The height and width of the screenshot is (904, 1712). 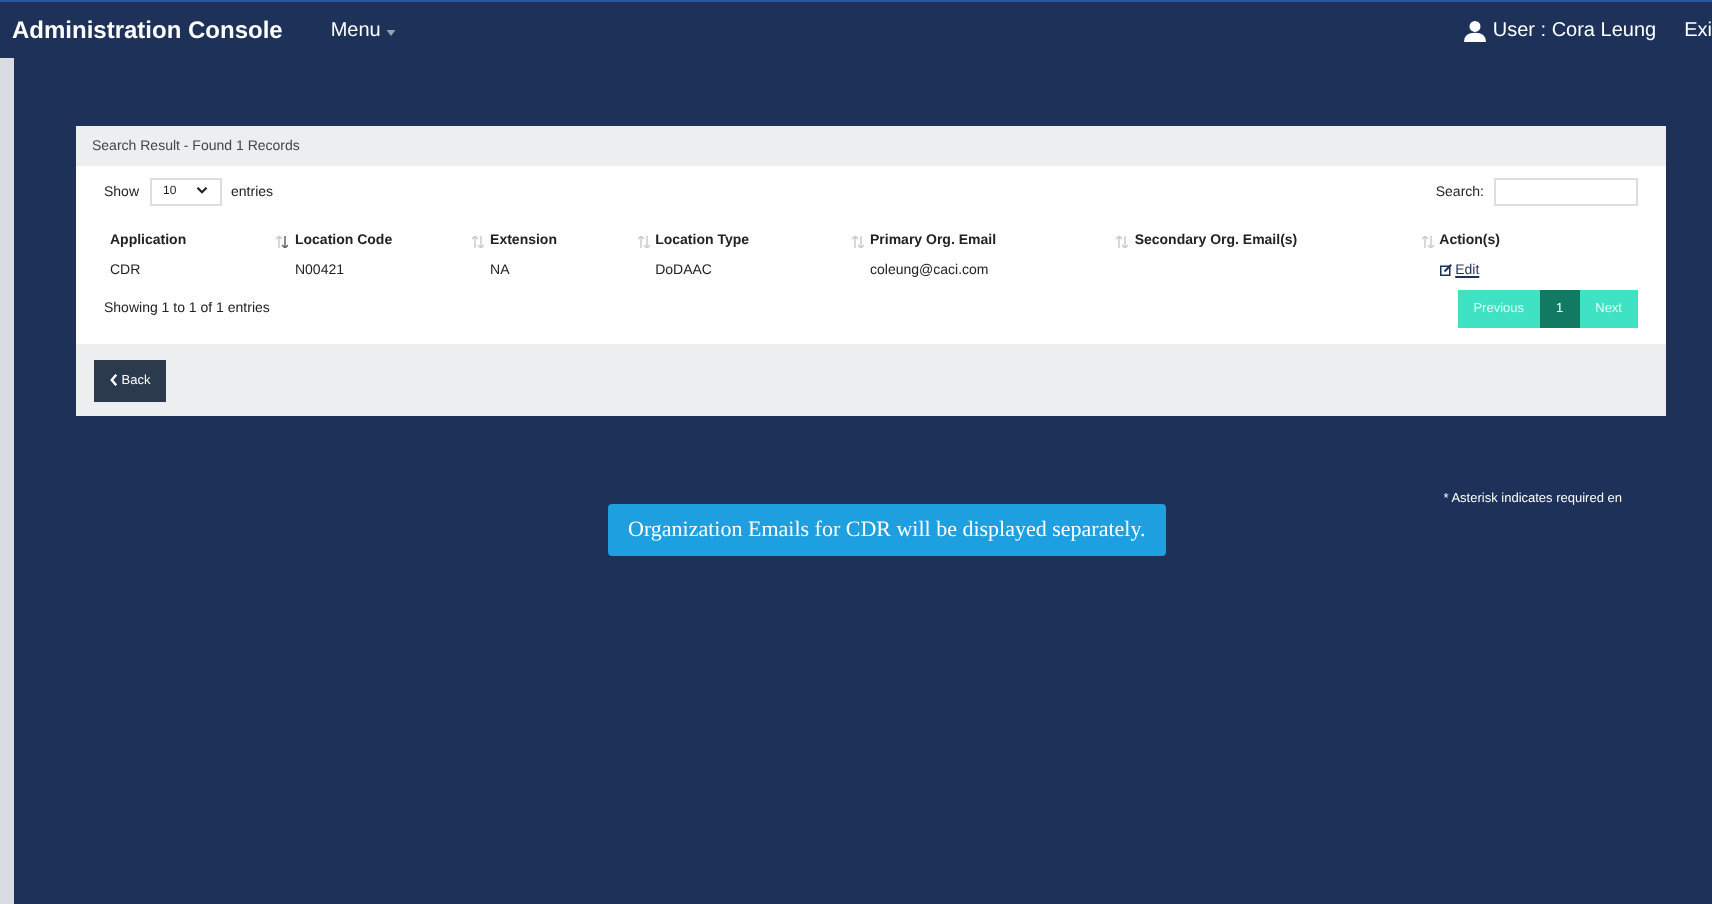 What do you see at coordinates (887, 530) in the screenshot?
I see `info-tooltip: Organization Emails for CDR will be displayed separately.` at bounding box center [887, 530].